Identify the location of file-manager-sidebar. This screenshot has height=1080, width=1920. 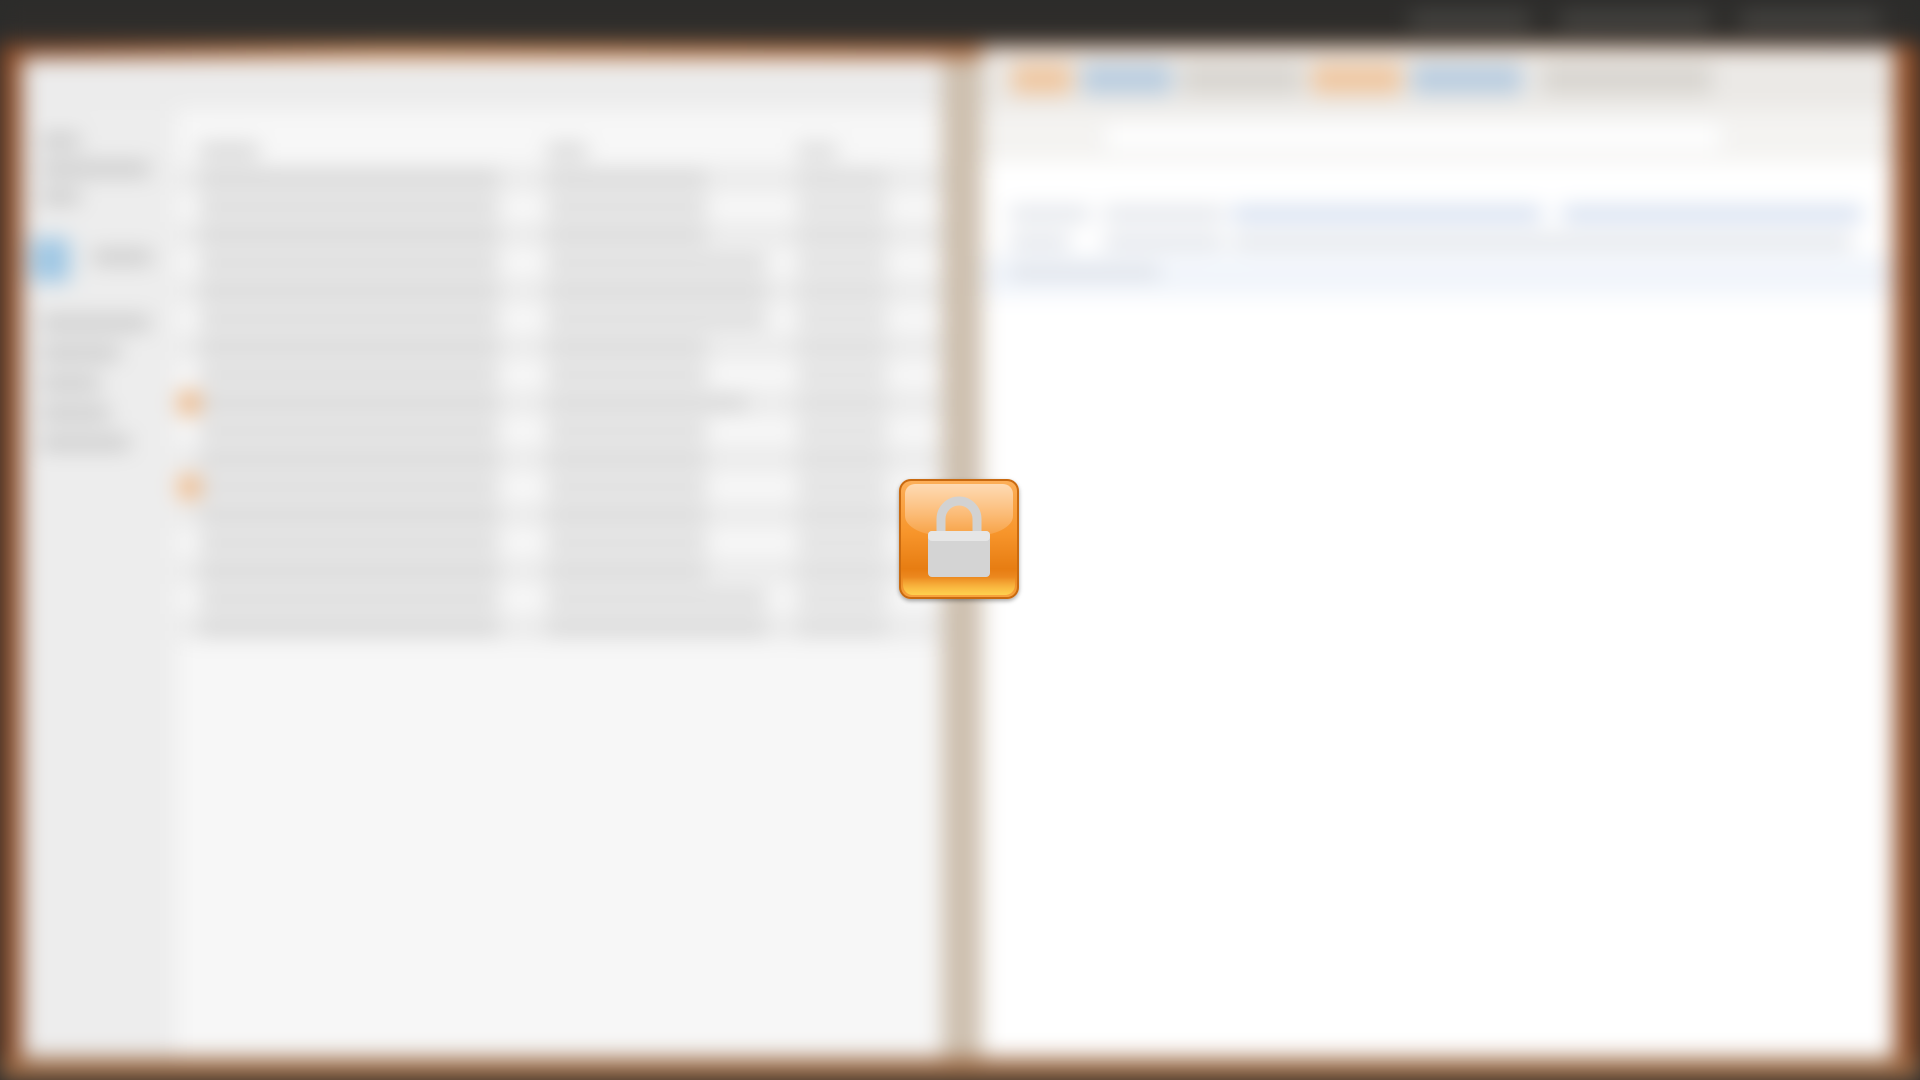
(97, 584).